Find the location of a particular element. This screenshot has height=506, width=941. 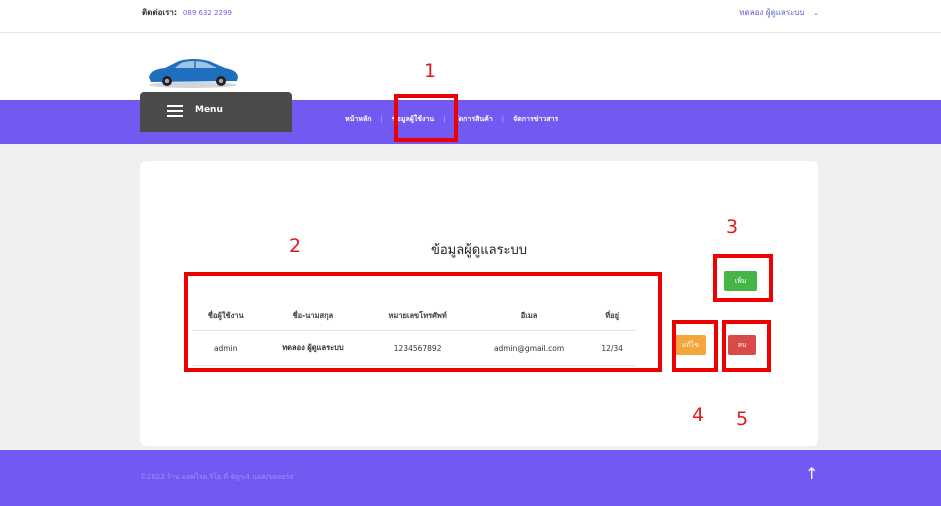

arrow-up-icon: ↑ is located at coordinates (811, 473).